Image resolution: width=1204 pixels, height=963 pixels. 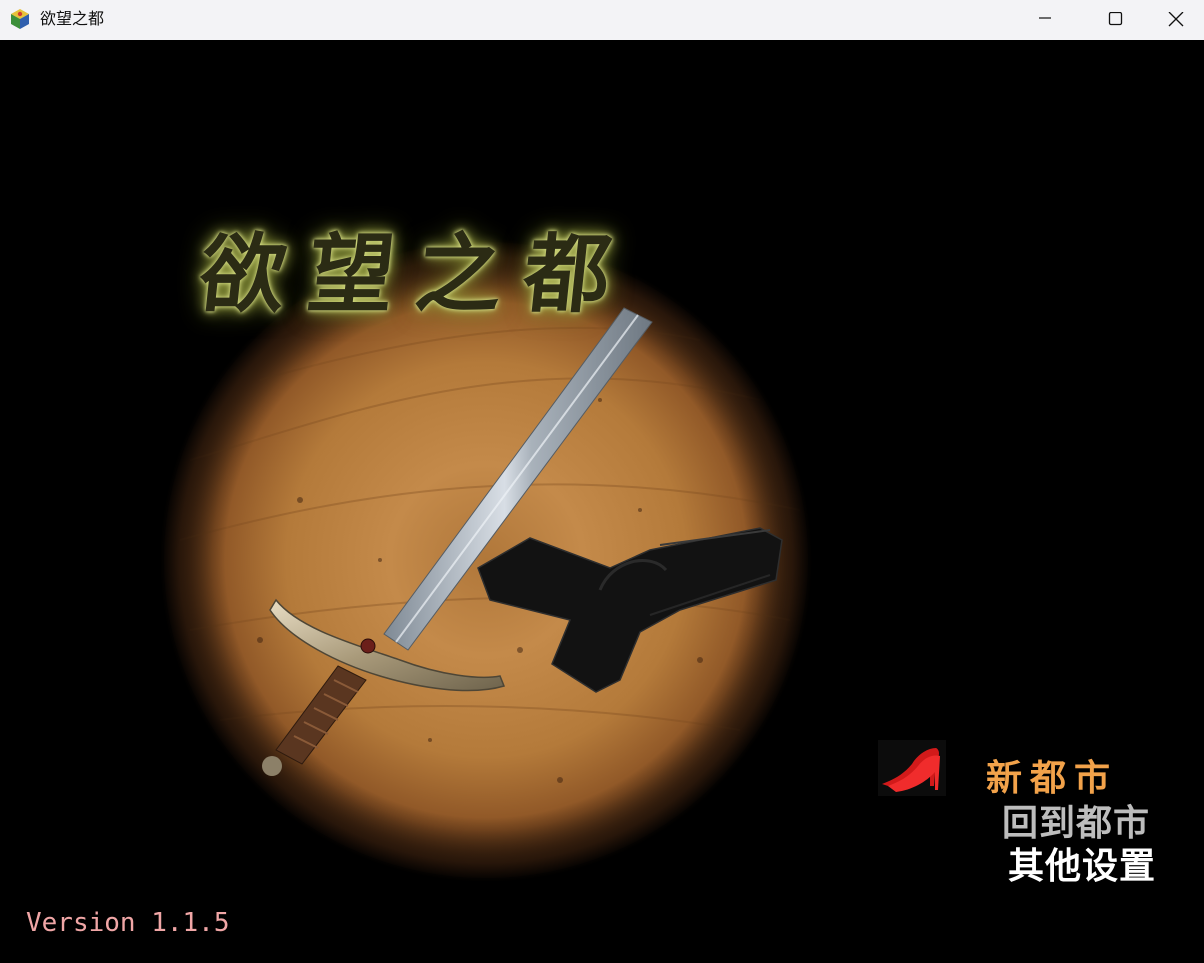 I want to click on close-icon, so click(x=1176, y=19).